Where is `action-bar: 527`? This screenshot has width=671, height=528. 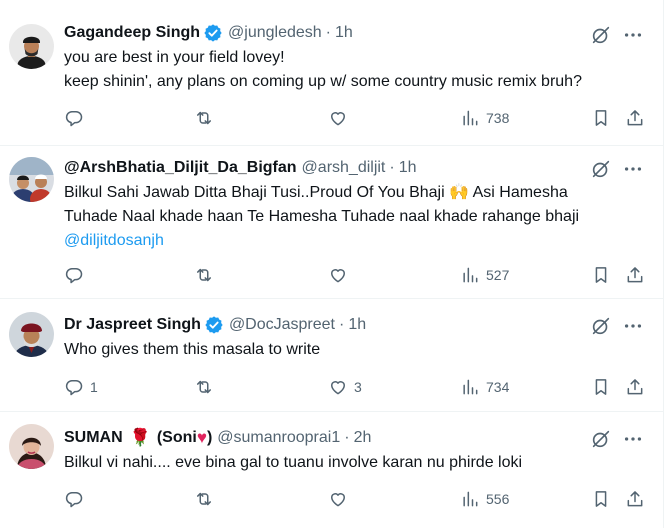
action-bar: 527 is located at coordinates (358, 275).